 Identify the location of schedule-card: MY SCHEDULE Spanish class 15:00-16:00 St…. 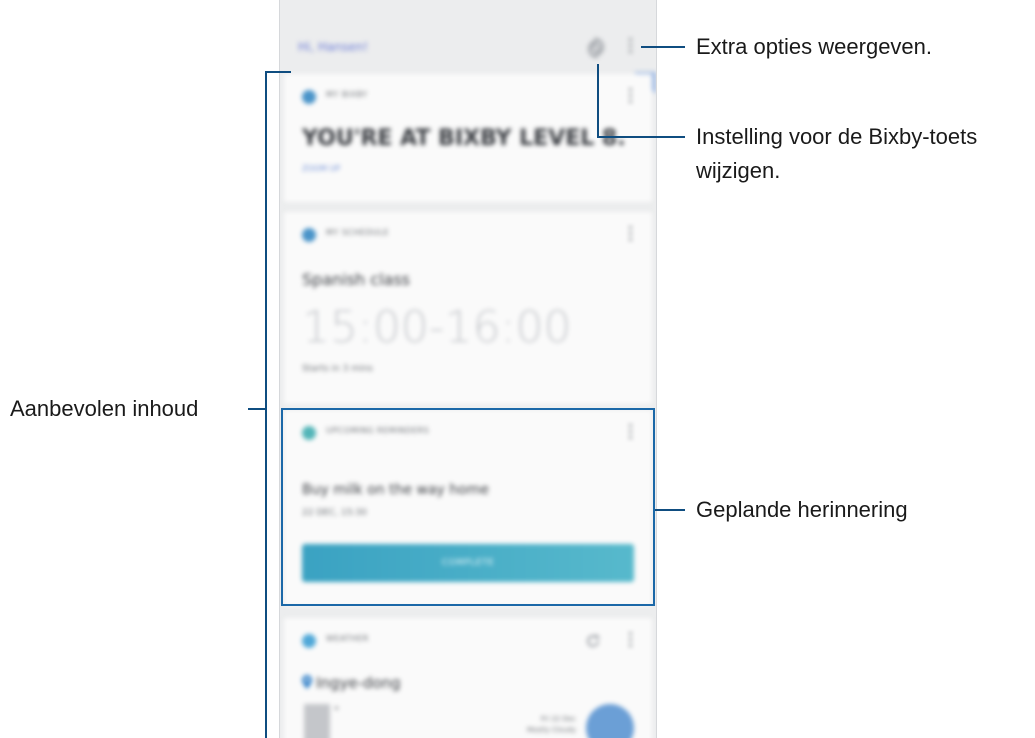
(468, 308).